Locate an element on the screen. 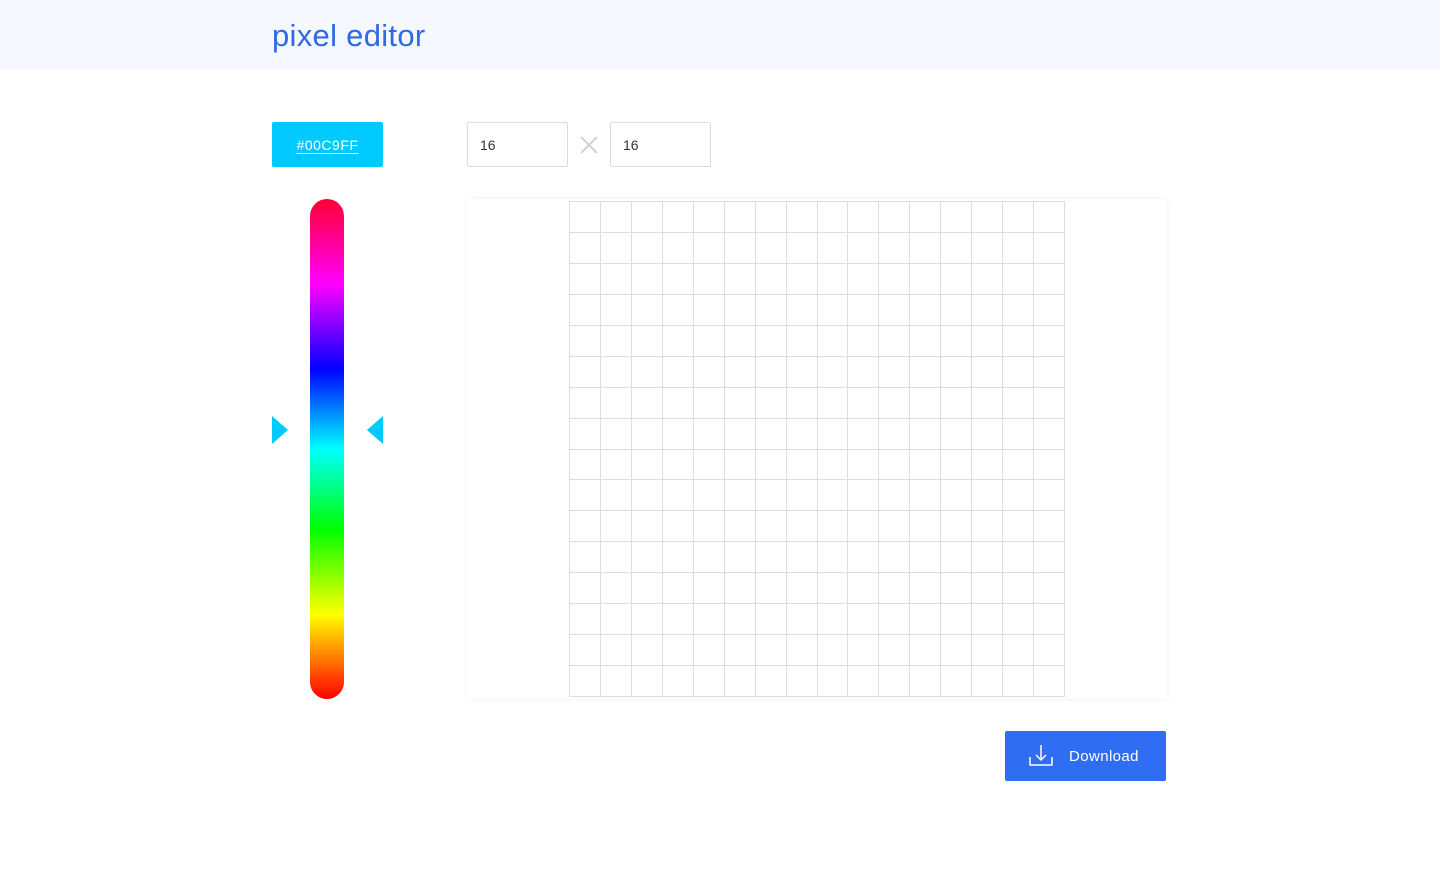  download-button: Download is located at coordinates (1085, 756).